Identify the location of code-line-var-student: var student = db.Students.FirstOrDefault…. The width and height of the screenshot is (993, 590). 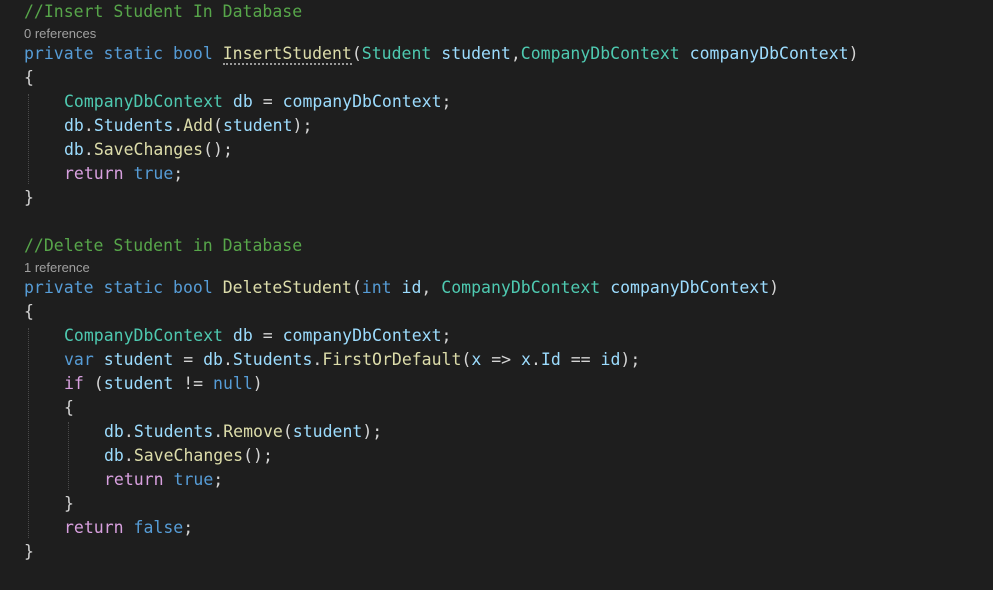
(352, 360).